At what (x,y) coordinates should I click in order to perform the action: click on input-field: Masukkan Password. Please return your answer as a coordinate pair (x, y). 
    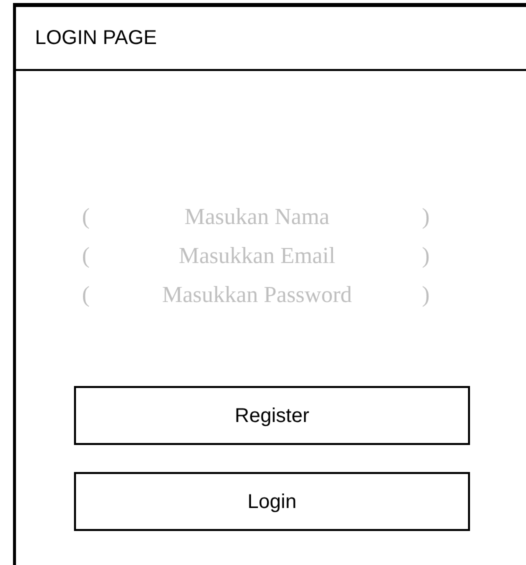
    Looking at the image, I should click on (257, 295).